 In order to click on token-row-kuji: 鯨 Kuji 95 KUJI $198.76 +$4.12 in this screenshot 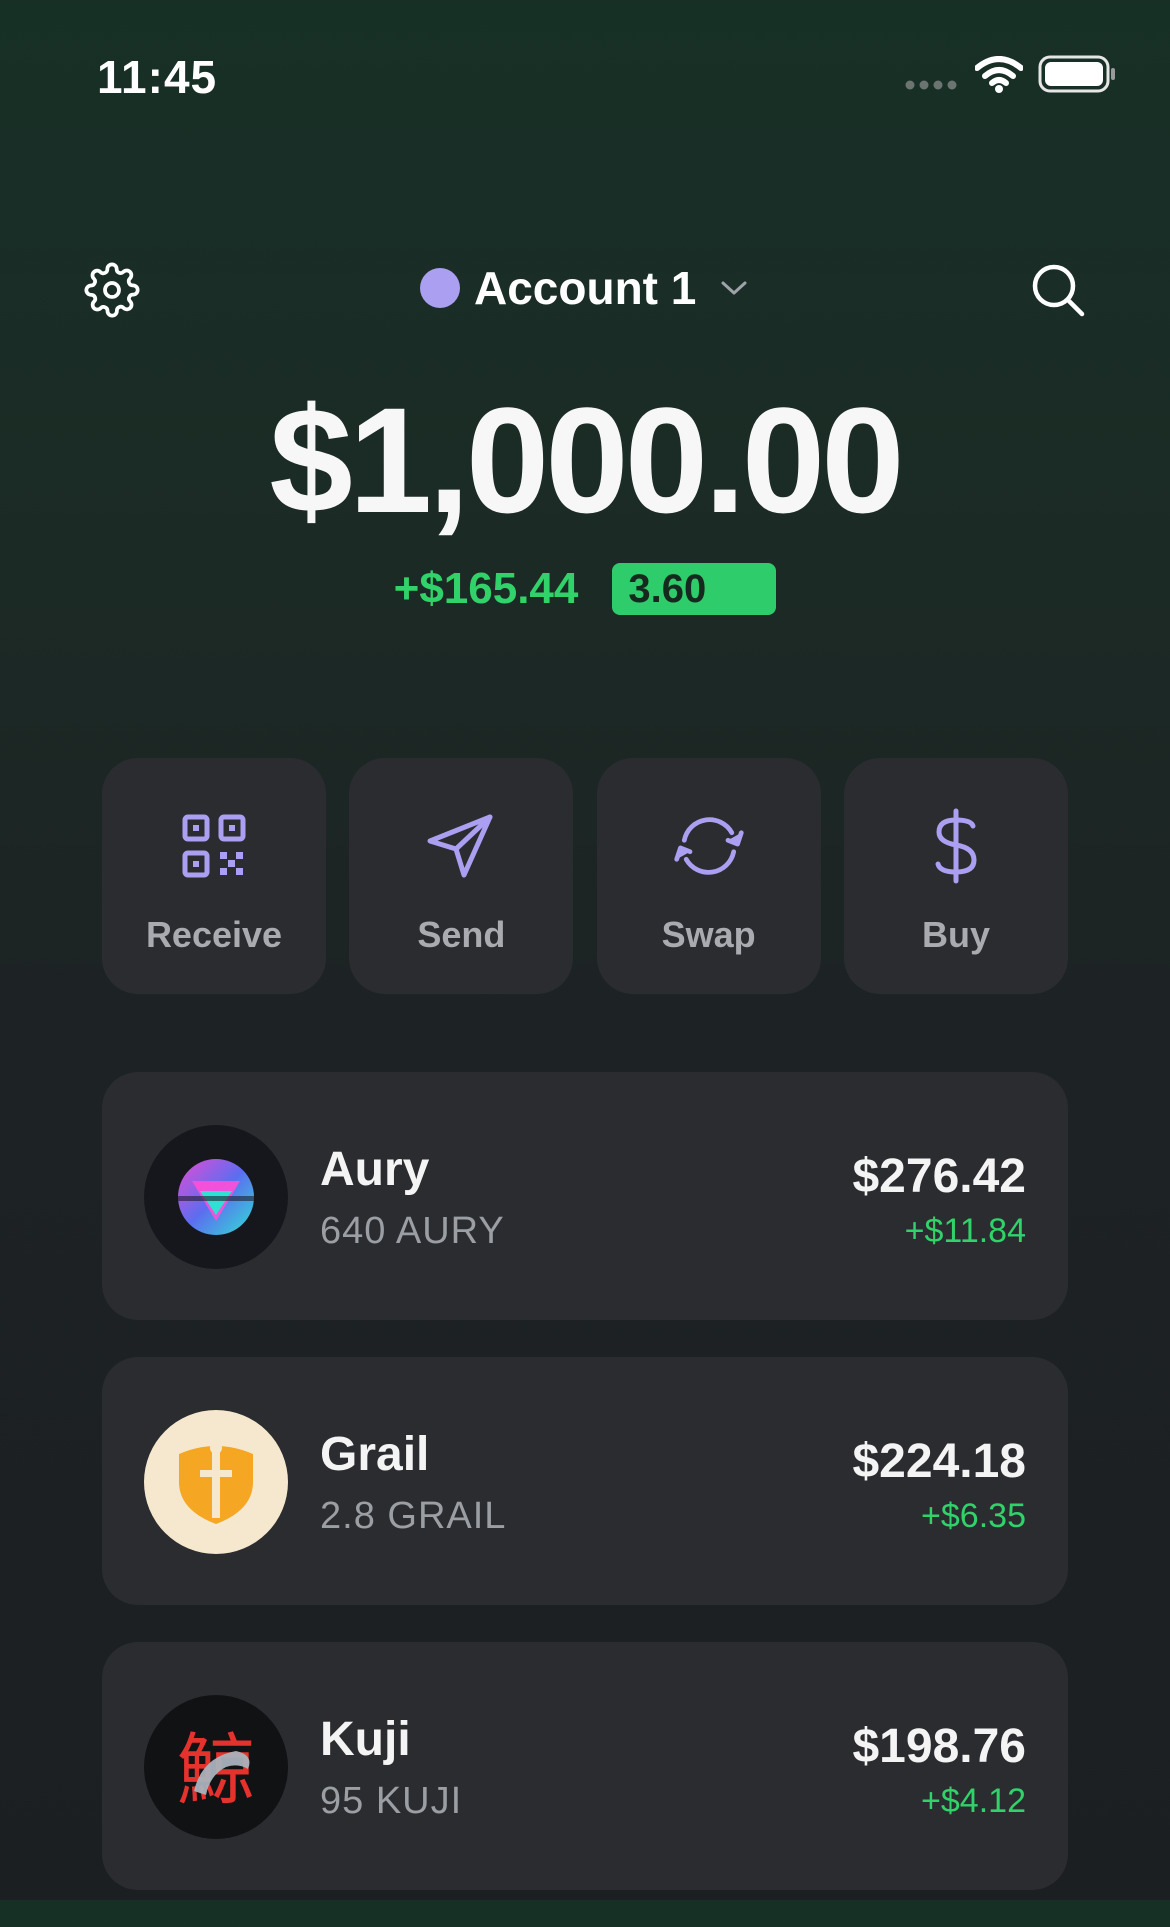, I will do `click(585, 1766)`.